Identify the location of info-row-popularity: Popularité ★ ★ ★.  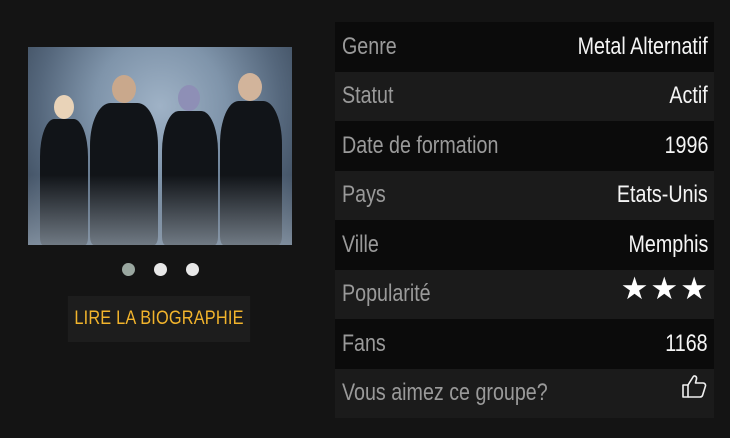
(524, 294).